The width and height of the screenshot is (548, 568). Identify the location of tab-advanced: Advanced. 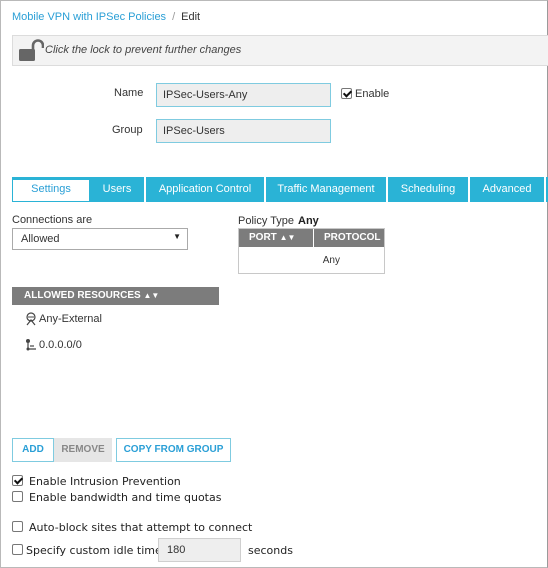
(508, 189).